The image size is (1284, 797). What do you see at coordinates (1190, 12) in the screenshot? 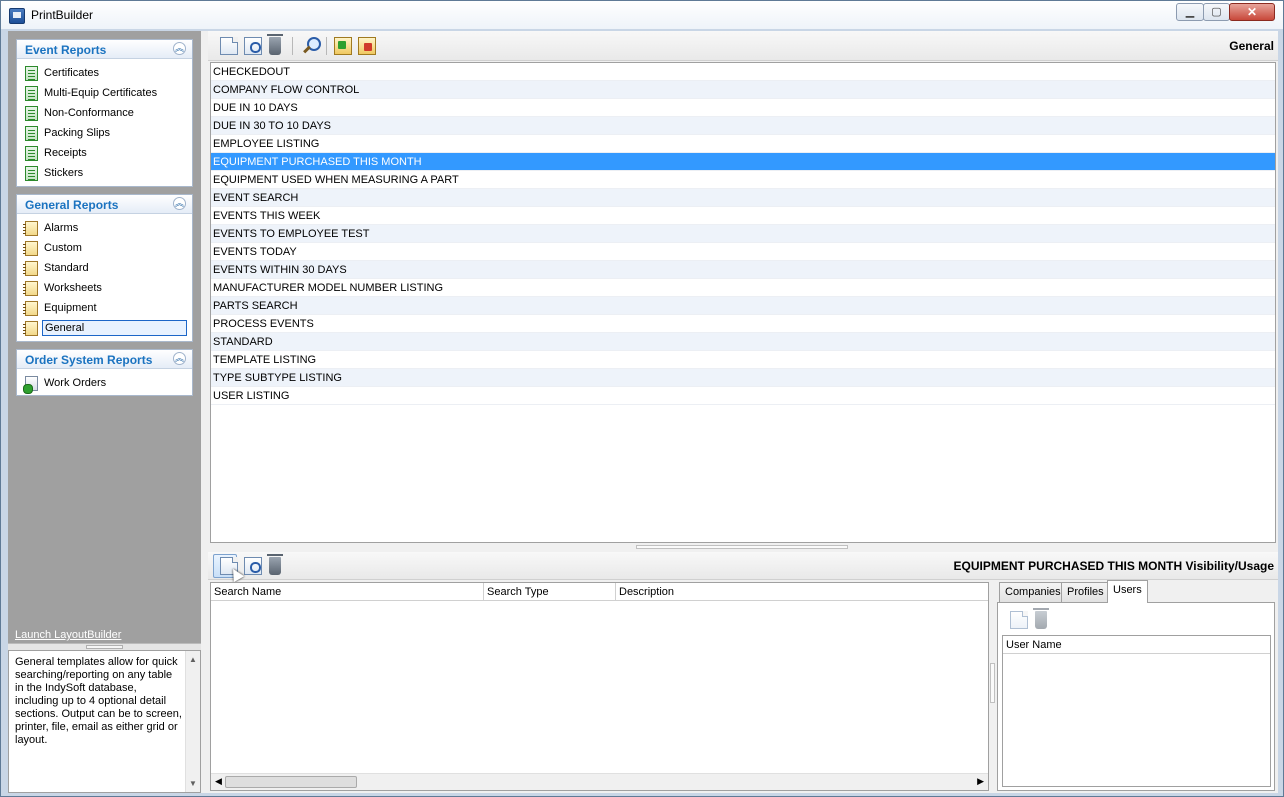
I see `minimize-button: ▁` at bounding box center [1190, 12].